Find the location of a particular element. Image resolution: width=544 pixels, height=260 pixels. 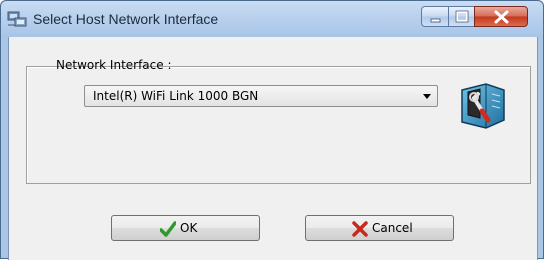

cancel-button-label: Cancel is located at coordinates (392, 228).